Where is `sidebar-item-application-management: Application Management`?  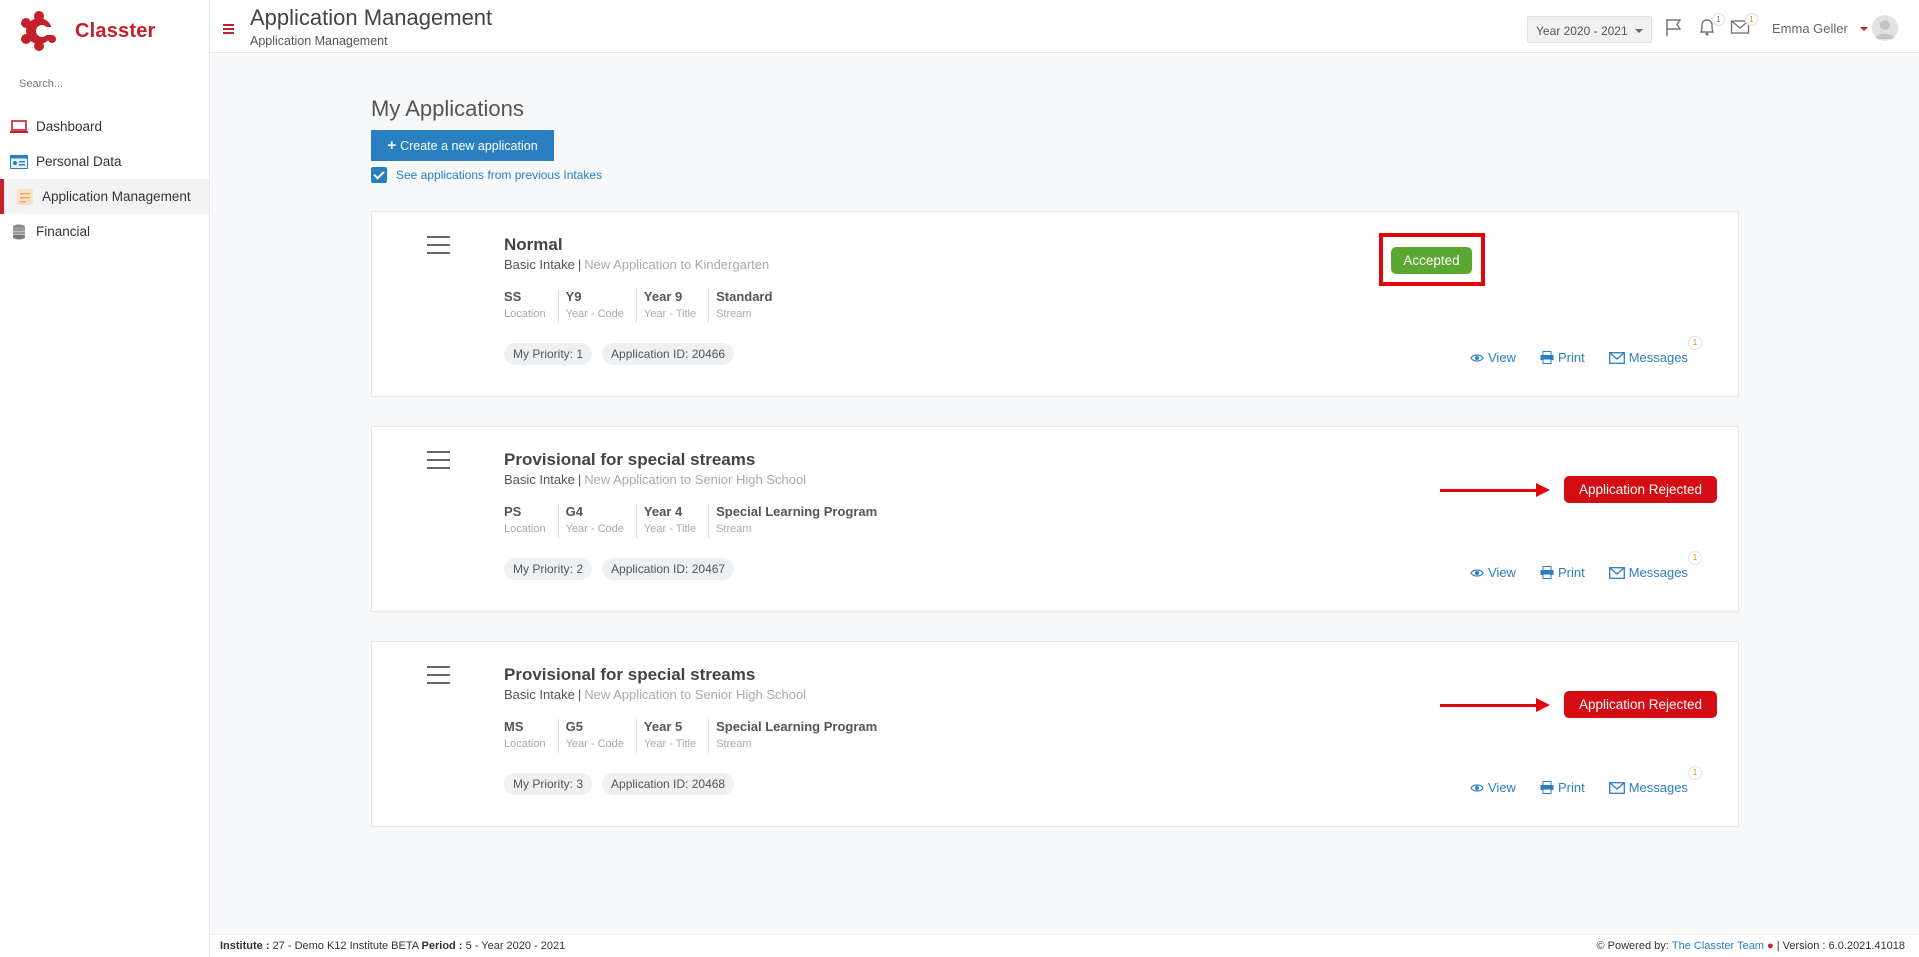 sidebar-item-application-management: Application Management is located at coordinates (104, 196).